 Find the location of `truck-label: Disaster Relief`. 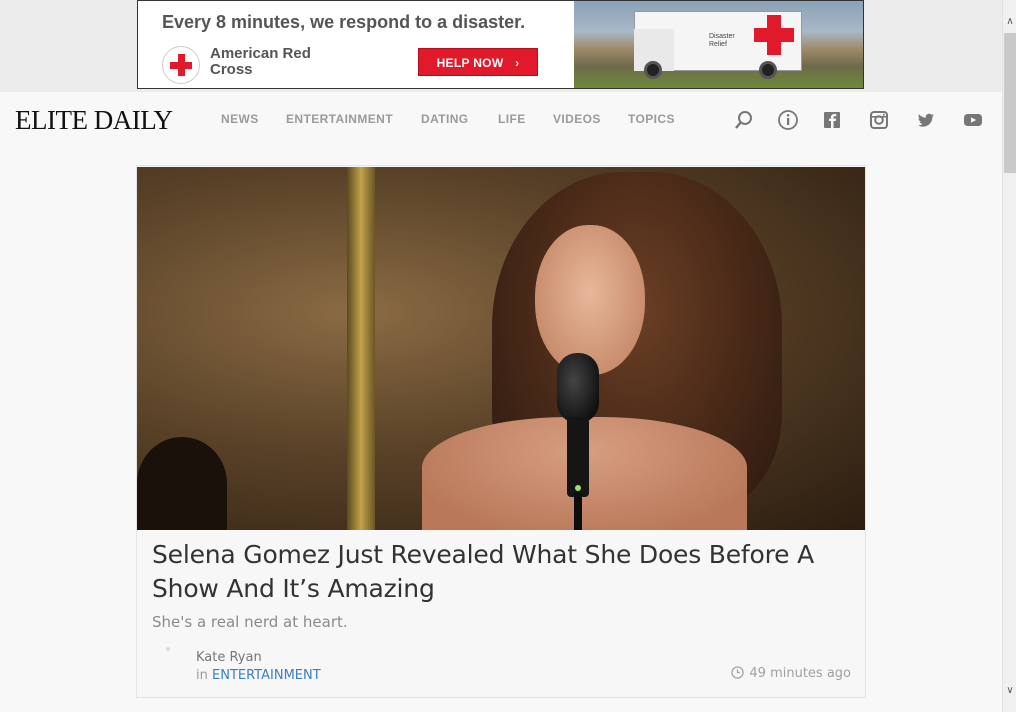

truck-label: Disaster Relief is located at coordinates (722, 40).